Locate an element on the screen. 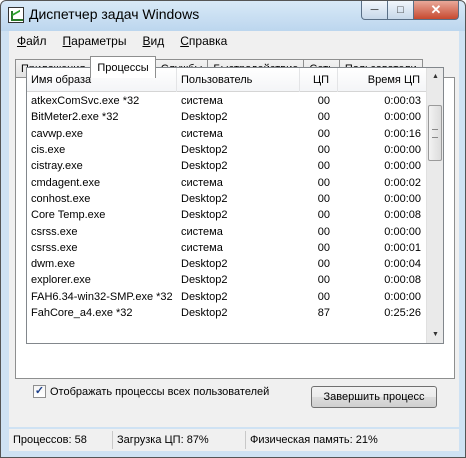  column-label: Пользователь is located at coordinates (217, 80).